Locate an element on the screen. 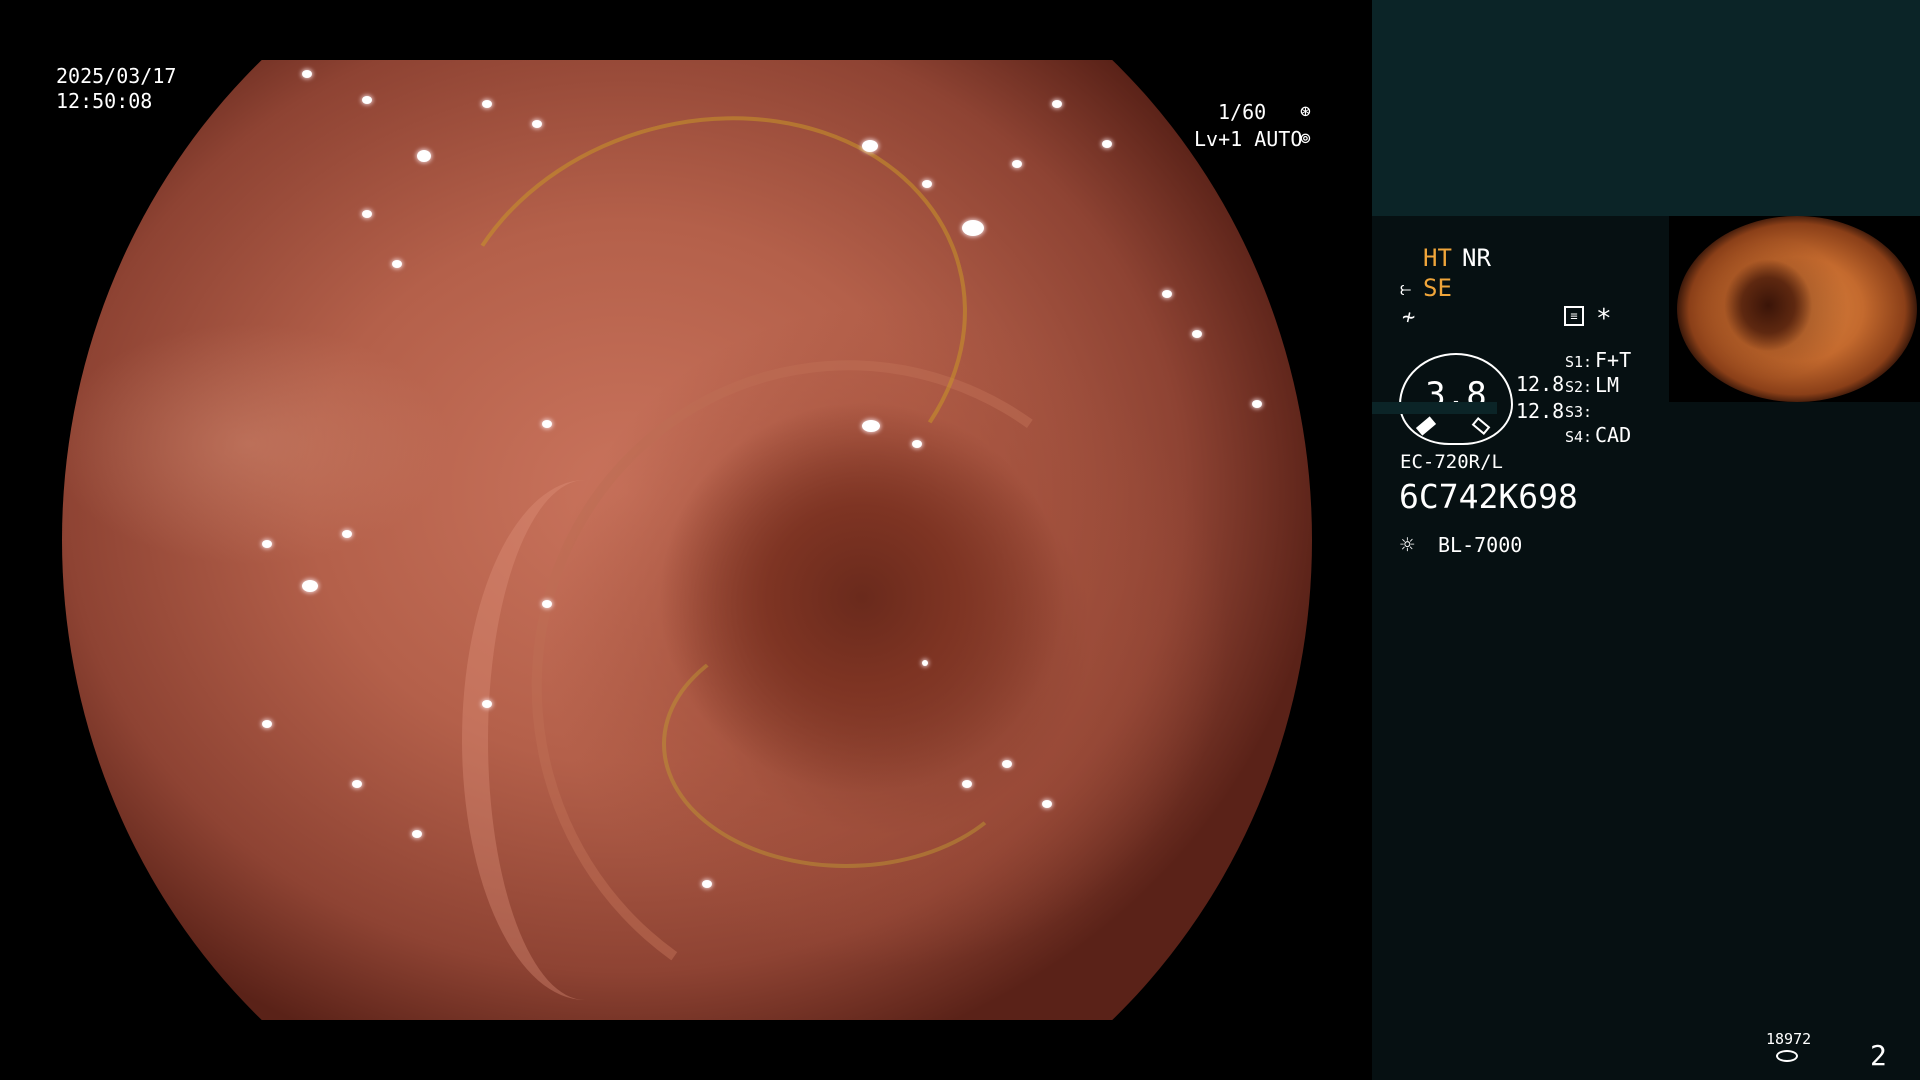  nr-indicator: NR is located at coordinates (1476, 258).